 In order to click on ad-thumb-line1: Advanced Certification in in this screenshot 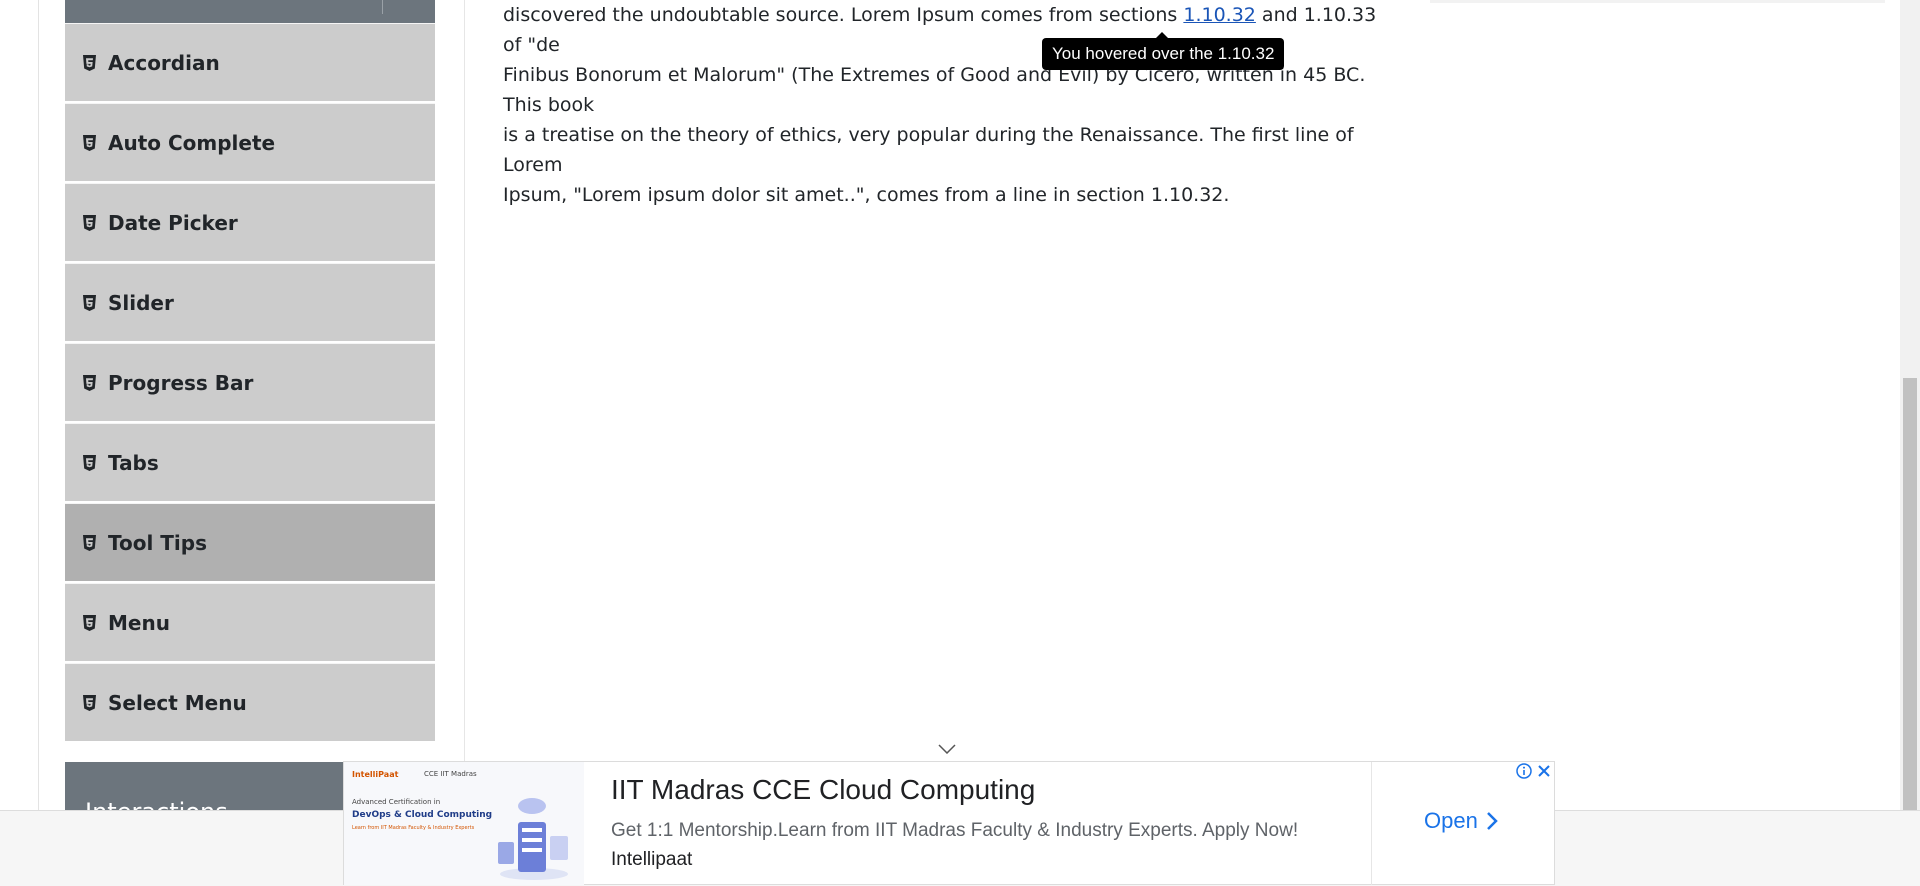, I will do `click(396, 802)`.